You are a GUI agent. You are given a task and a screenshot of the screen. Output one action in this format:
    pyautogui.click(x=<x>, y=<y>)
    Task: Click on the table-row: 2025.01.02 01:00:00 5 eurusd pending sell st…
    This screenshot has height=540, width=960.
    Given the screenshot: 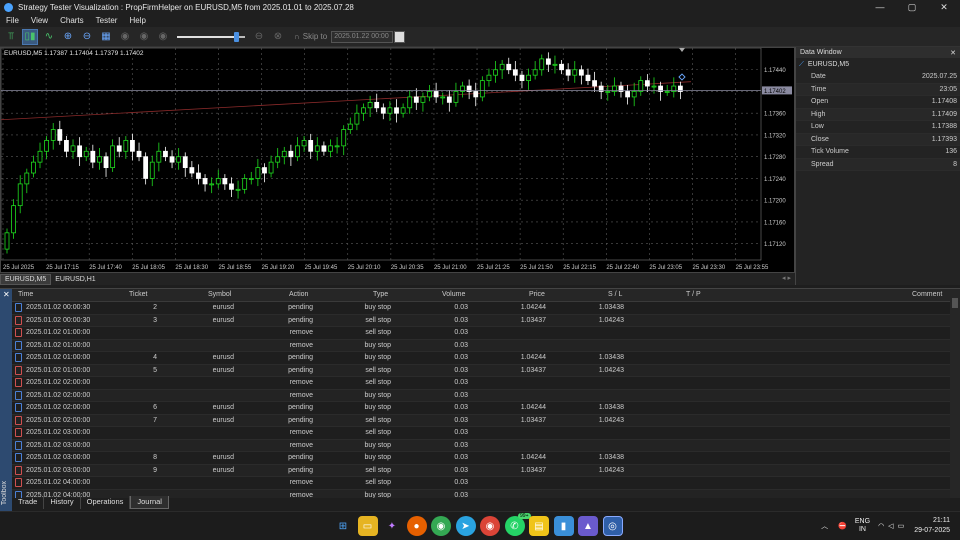 What is the action you would take?
    pyautogui.click(x=481, y=370)
    